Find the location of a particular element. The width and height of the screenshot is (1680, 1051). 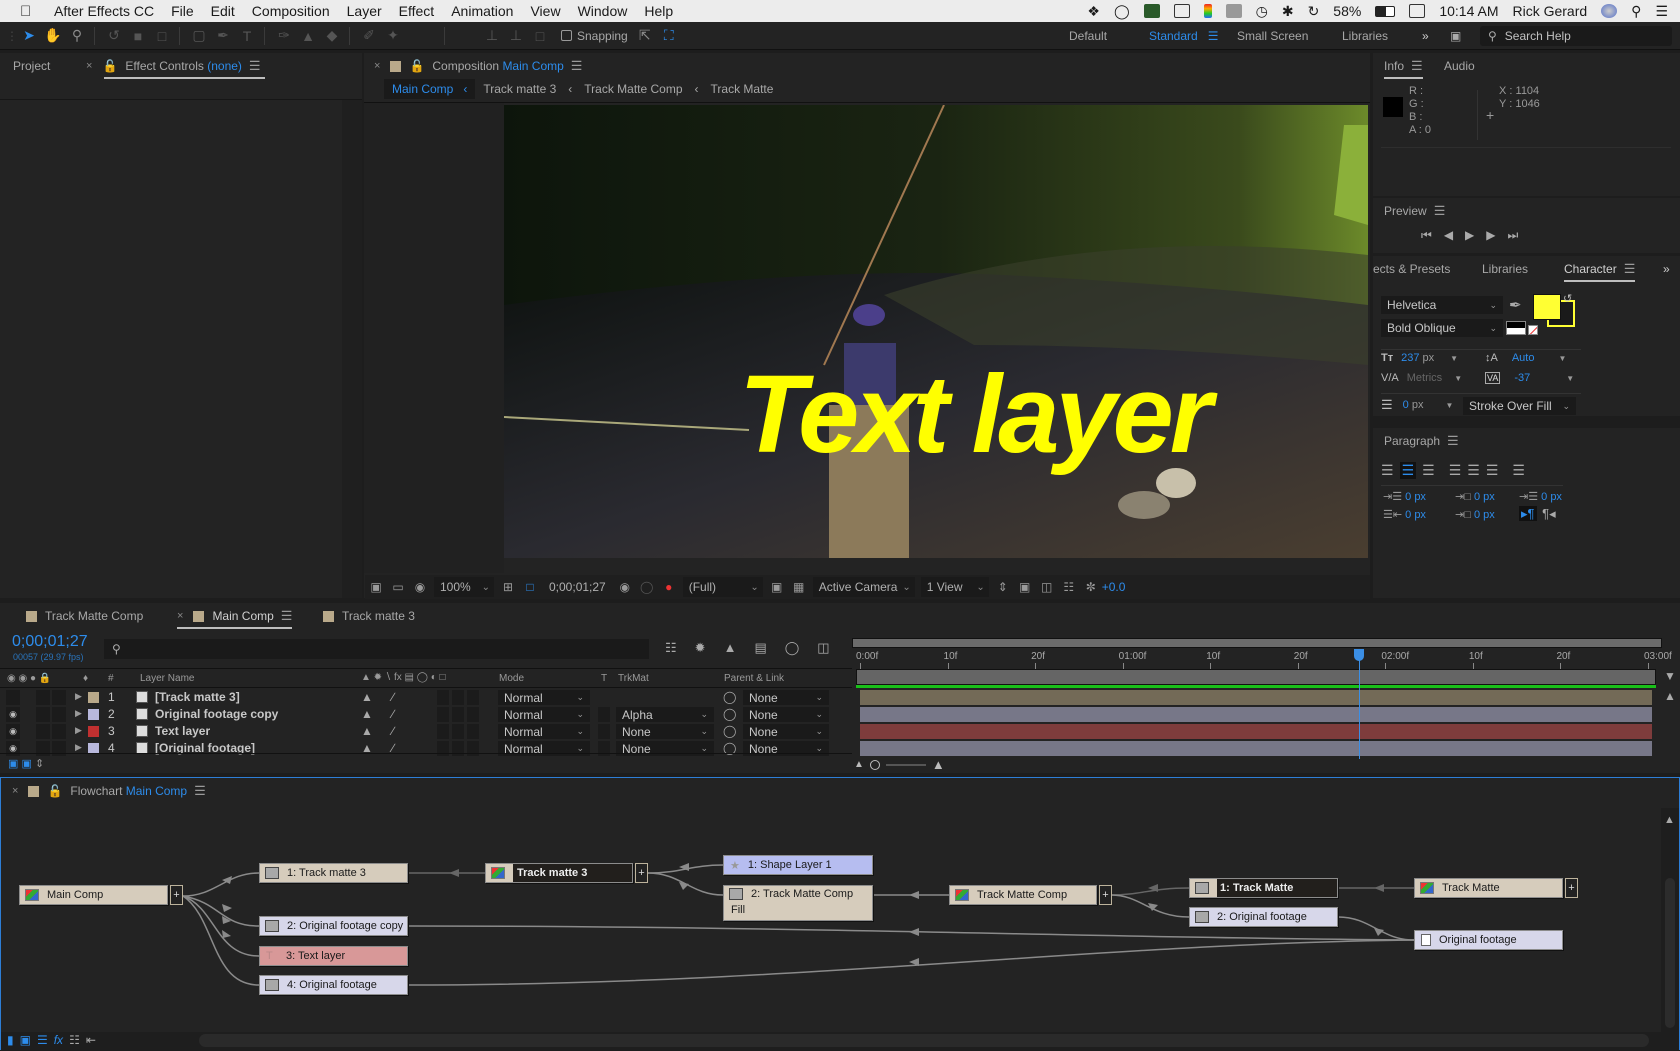

node-original-footage: Original footage is located at coordinates (1488, 940).